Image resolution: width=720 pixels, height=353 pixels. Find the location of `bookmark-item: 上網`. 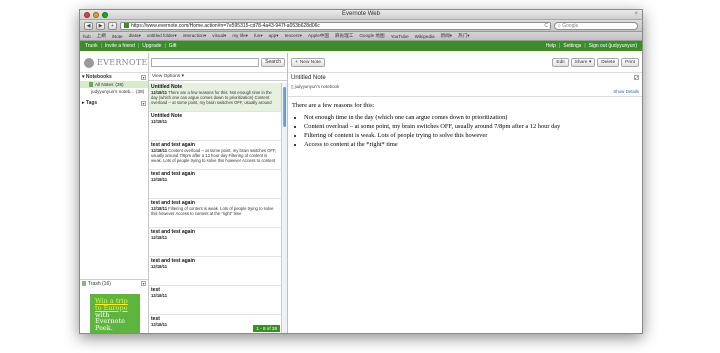

bookmark-item: 上網 is located at coordinates (101, 36).